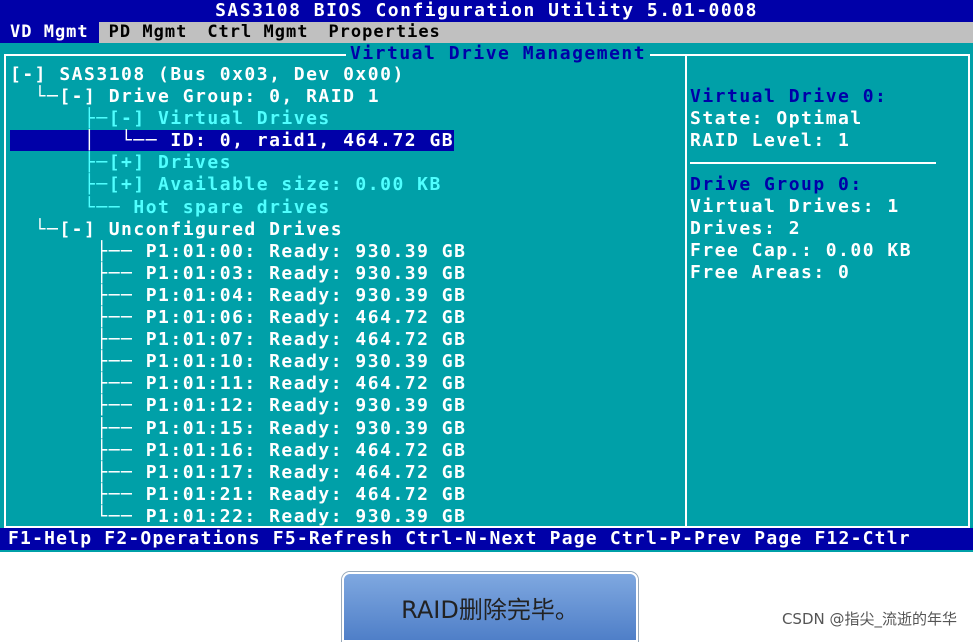 Image resolution: width=973 pixels, height=642 pixels. Describe the element at coordinates (776, 184) in the screenshot. I see `dg-heading: Drive Group 0:` at that location.